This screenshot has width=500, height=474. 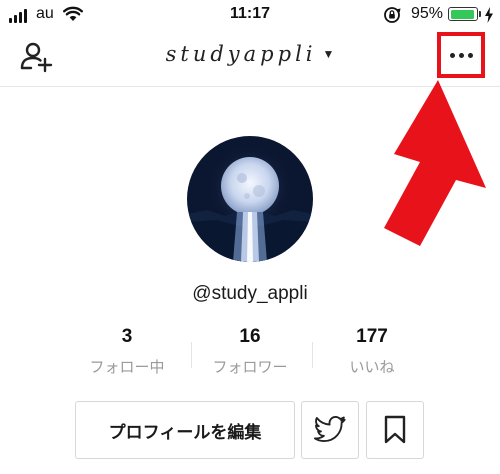 What do you see at coordinates (427, 13) in the screenshot?
I see `battery-percent: 95%` at bounding box center [427, 13].